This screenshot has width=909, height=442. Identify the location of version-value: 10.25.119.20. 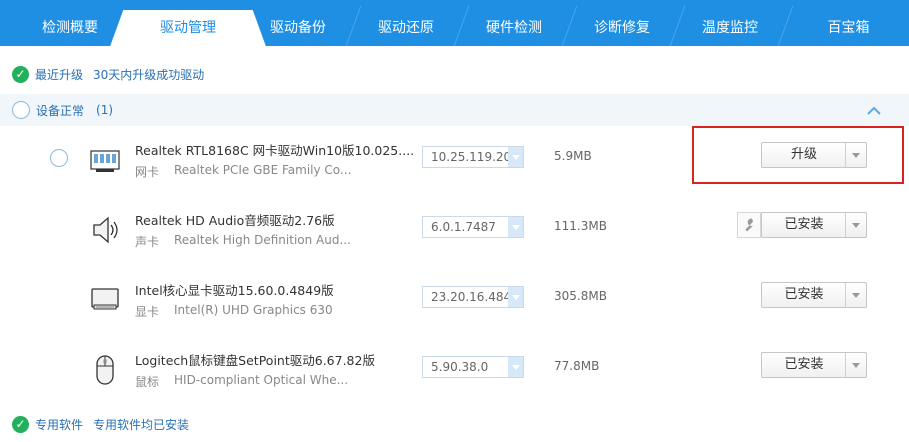
(471, 157).